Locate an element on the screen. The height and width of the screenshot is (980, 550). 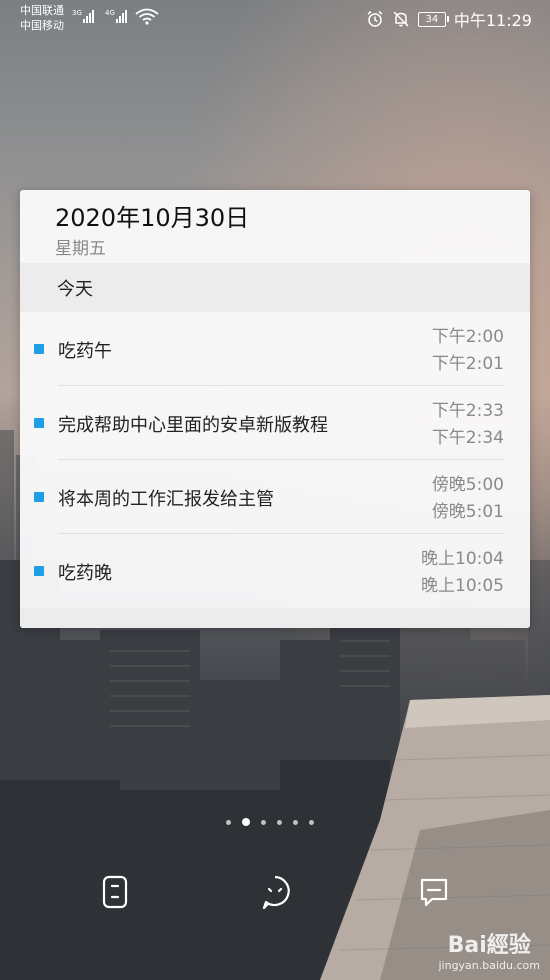
alarm-icon is located at coordinates (375, 18).